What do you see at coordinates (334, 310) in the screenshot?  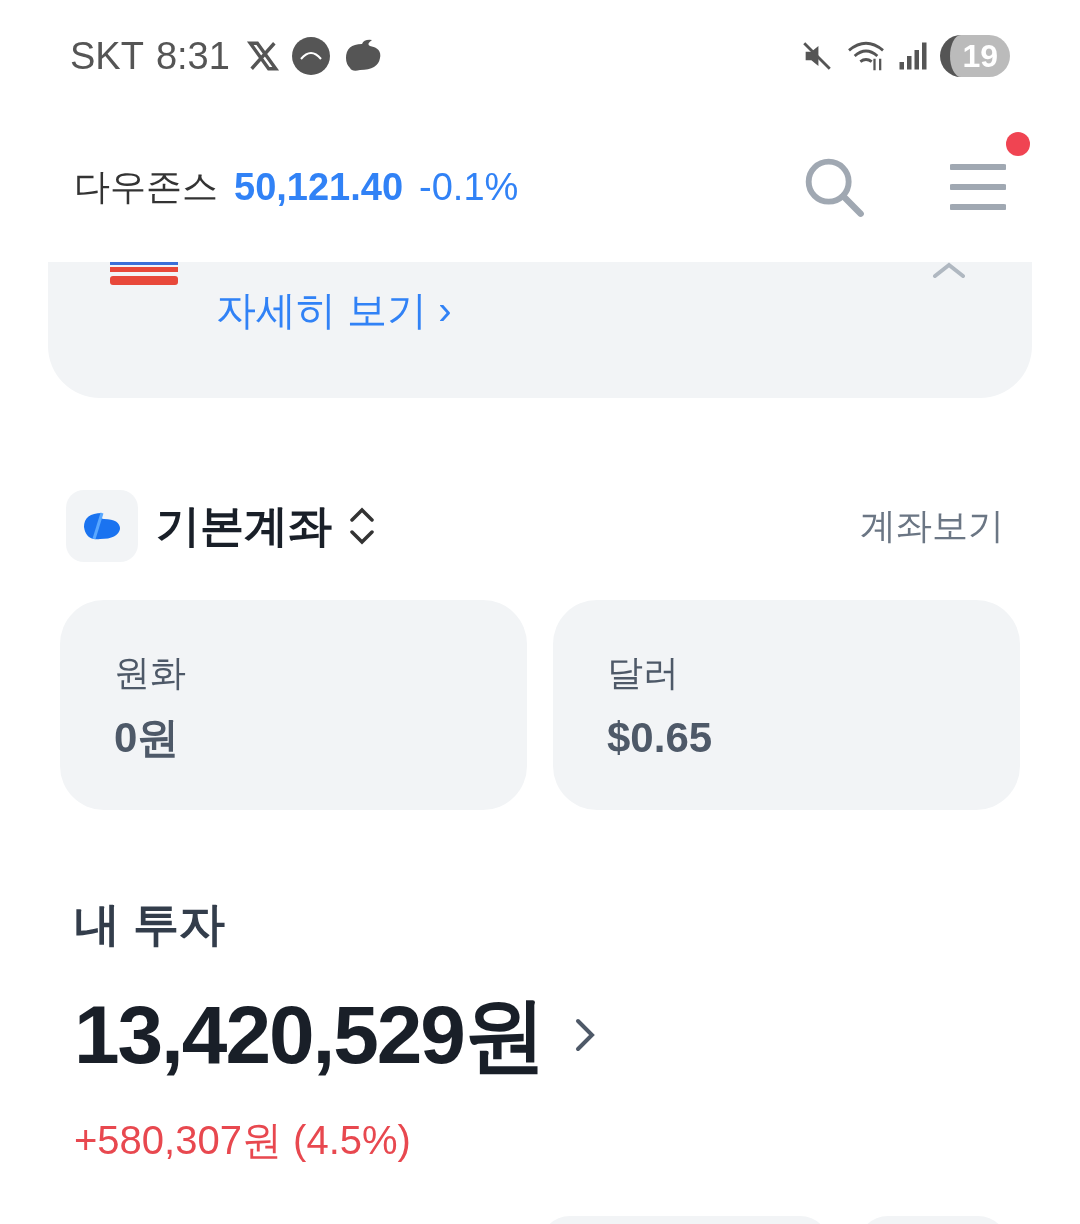 I see `details-link: 자세히 보기 ›` at bounding box center [334, 310].